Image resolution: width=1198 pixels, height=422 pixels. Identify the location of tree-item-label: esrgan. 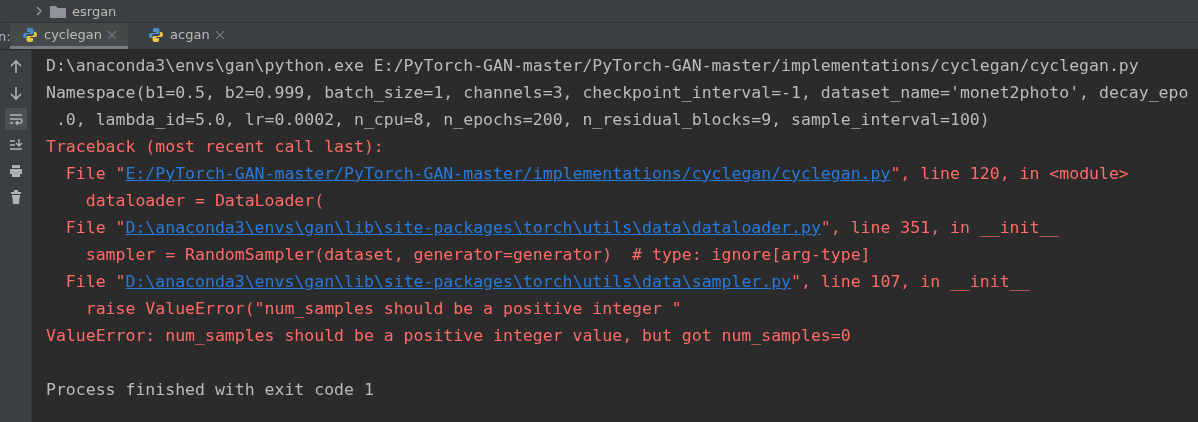
(94, 11).